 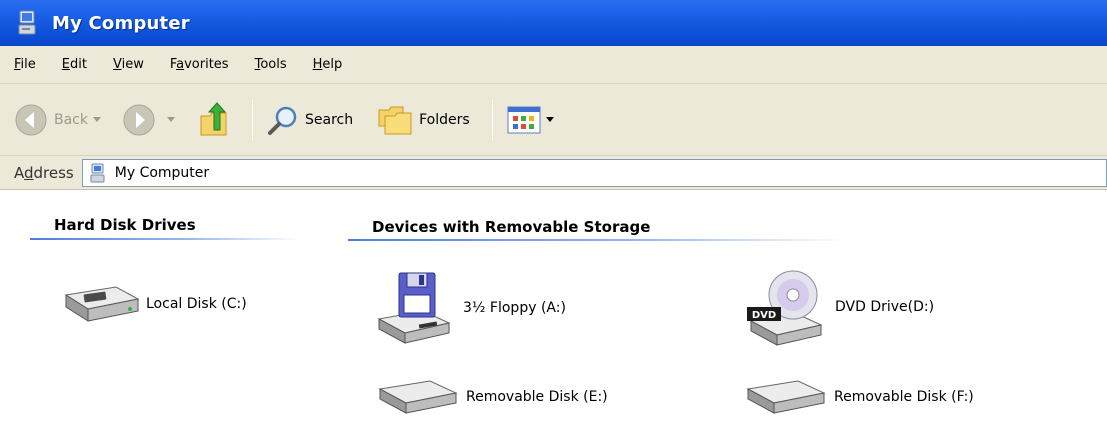 I want to click on menu-view: View, so click(x=128, y=64).